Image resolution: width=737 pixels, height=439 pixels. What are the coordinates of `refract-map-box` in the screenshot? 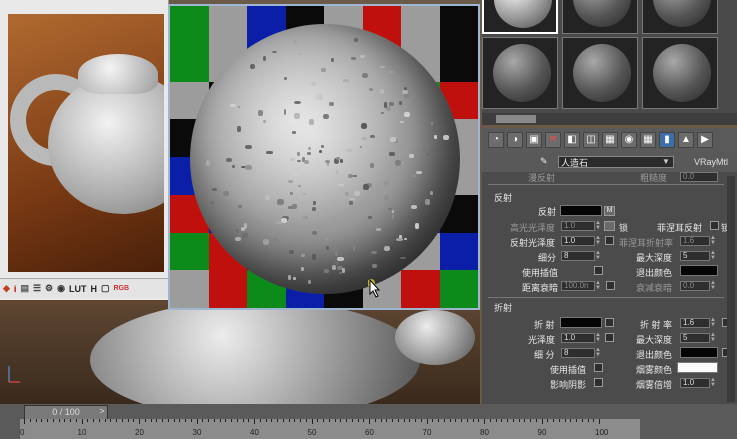 It's located at (609, 322).